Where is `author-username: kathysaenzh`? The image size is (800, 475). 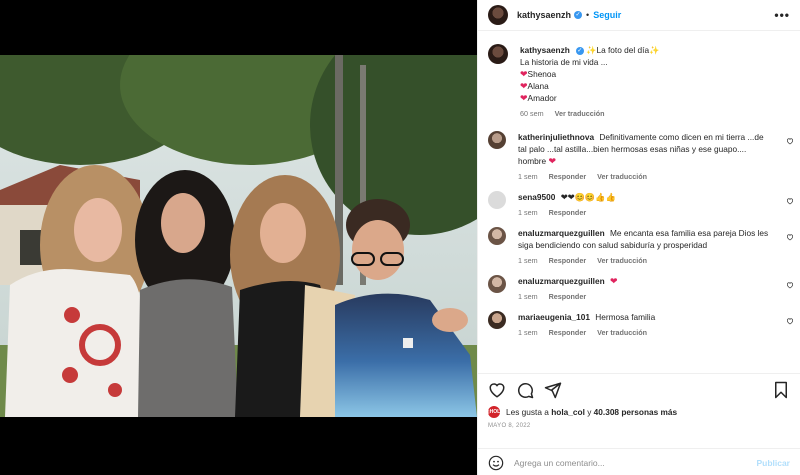
author-username: kathysaenzh is located at coordinates (544, 15).